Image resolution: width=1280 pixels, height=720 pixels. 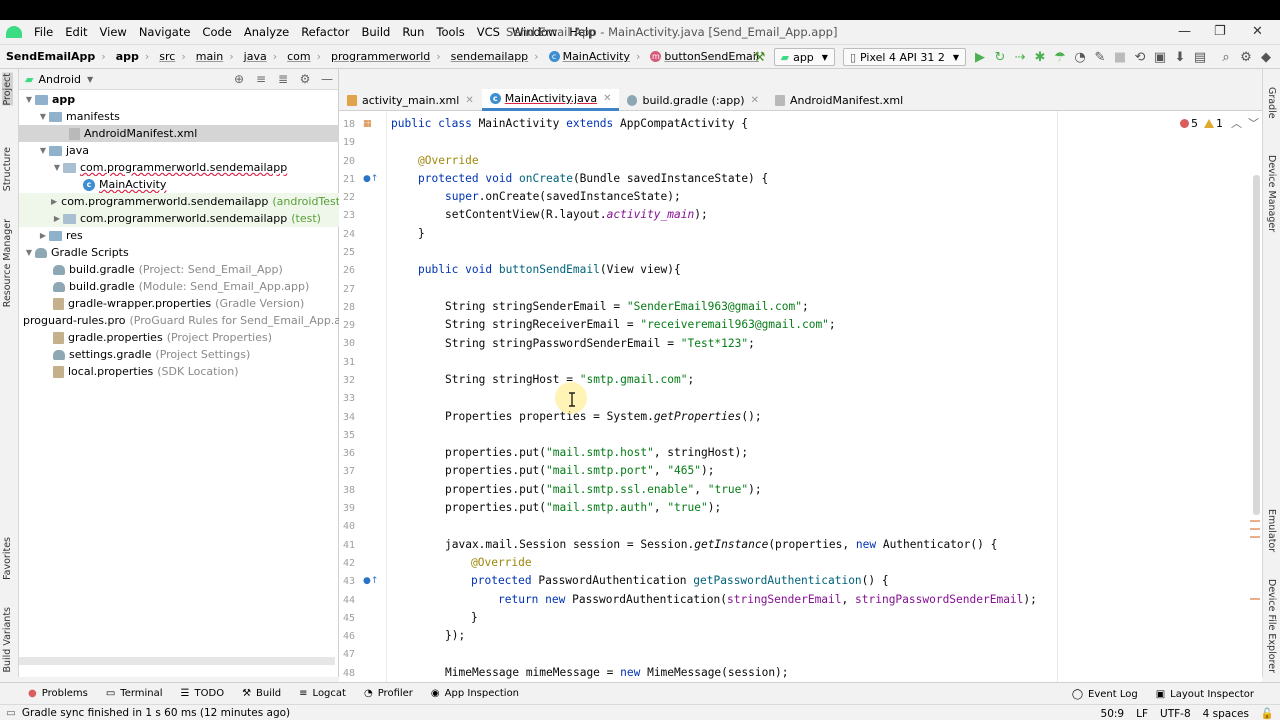 I want to click on device-select: ▯ Pixel 4 API 31 2 ▼, so click(x=904, y=57).